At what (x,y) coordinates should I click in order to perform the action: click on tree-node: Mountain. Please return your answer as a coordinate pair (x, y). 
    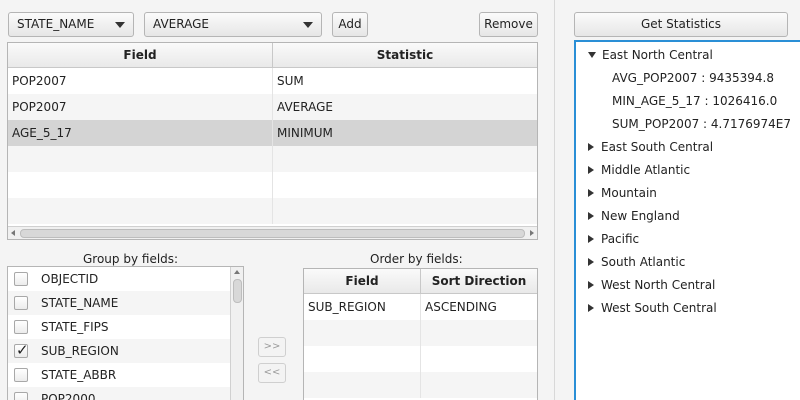
    Looking at the image, I should click on (622, 193).